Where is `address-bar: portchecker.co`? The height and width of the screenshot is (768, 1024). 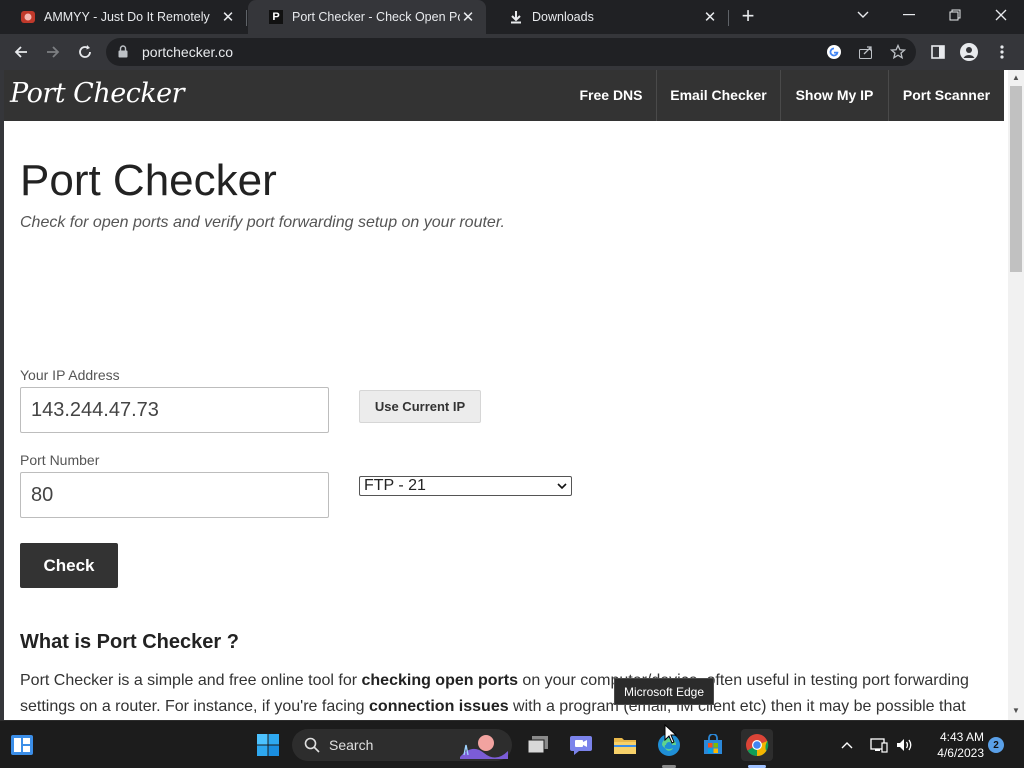
address-bar: portchecker.co is located at coordinates (511, 52).